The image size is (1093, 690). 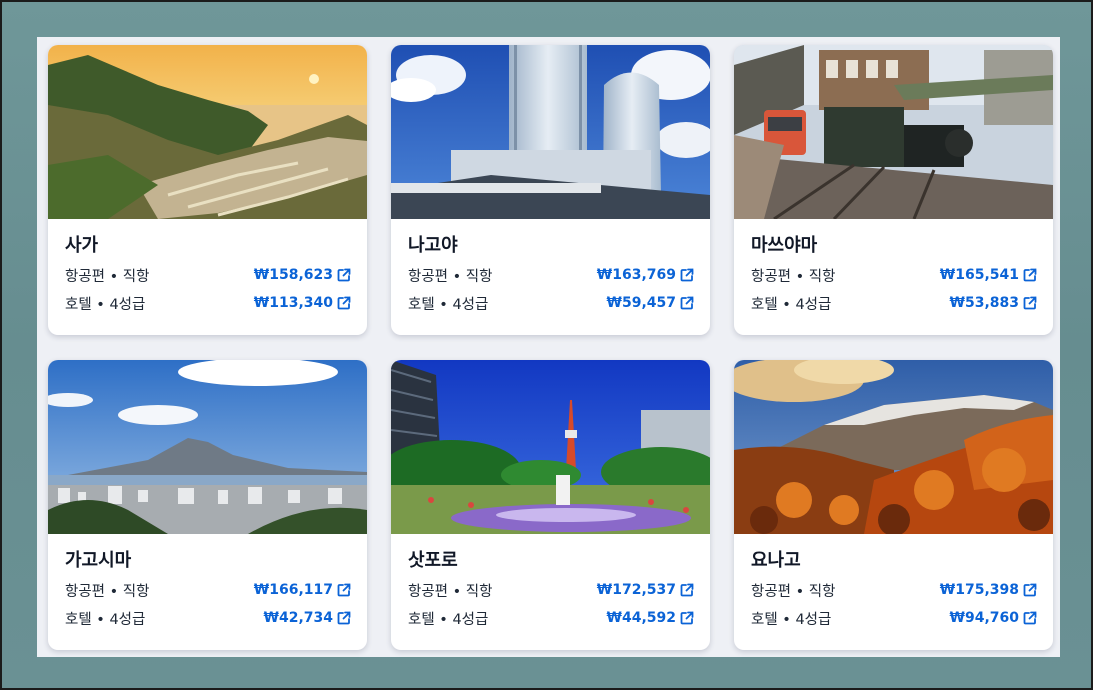 I want to click on city-name: 삿포로, so click(x=433, y=560).